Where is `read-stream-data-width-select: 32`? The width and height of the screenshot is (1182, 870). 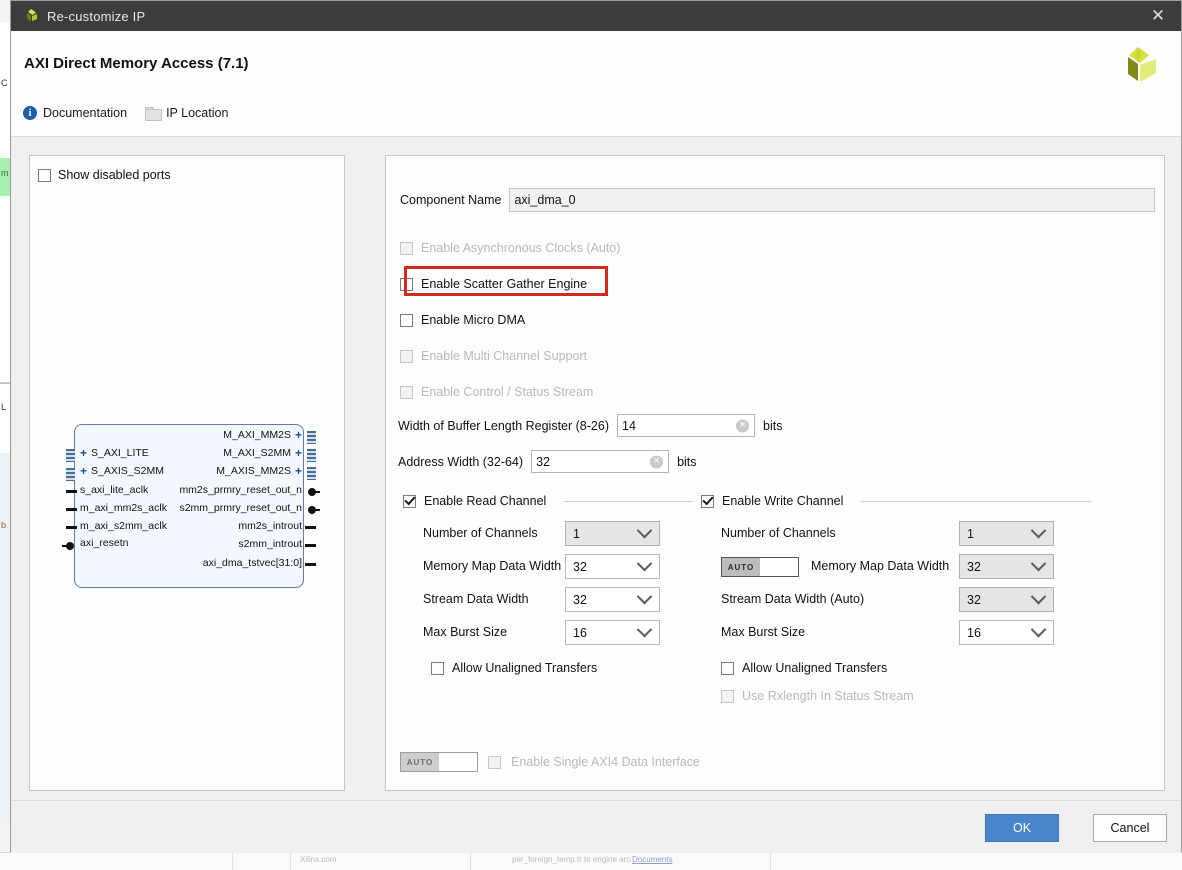 read-stream-data-width-select: 32 is located at coordinates (612, 599).